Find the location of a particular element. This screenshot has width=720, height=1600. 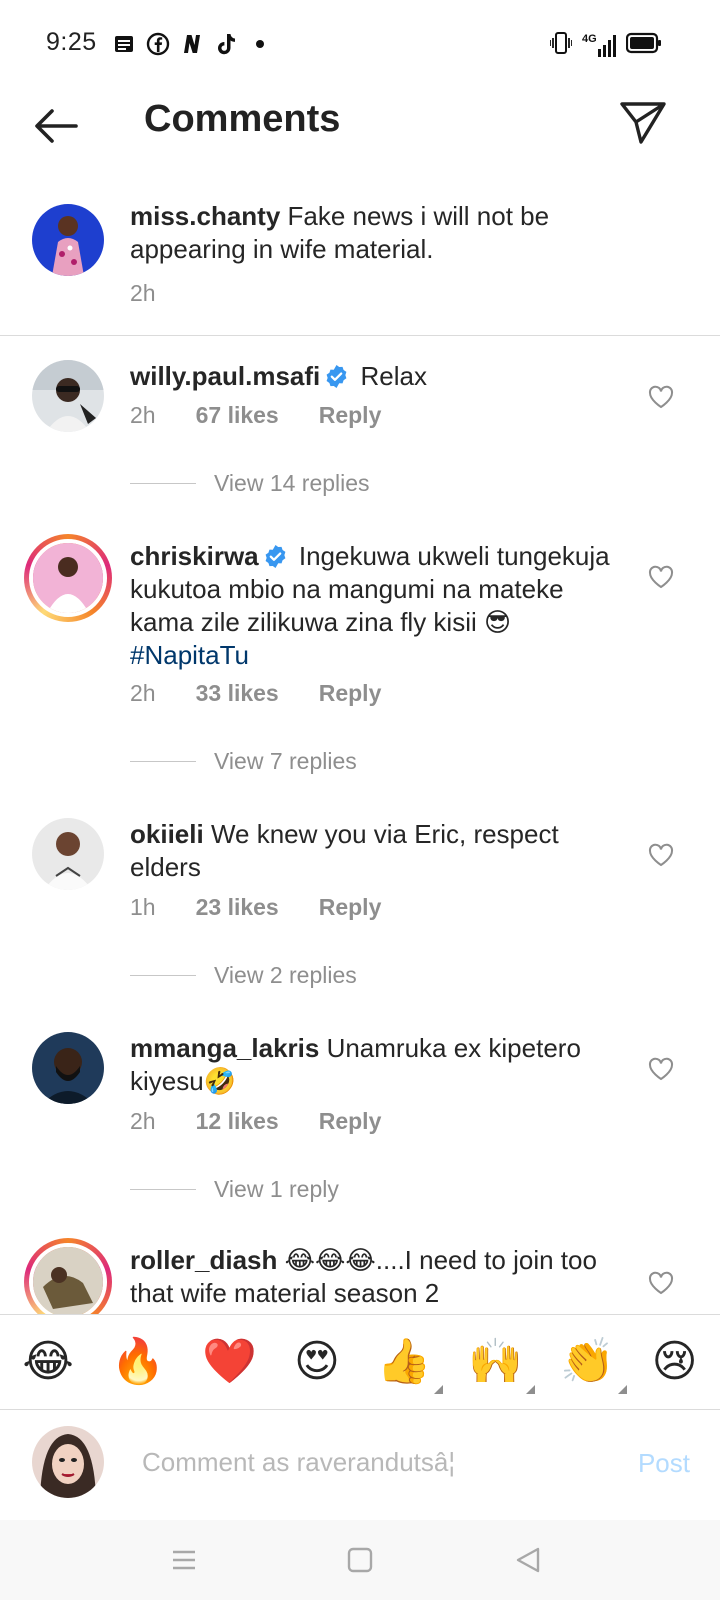

system-navigation-bar is located at coordinates (360, 1560).